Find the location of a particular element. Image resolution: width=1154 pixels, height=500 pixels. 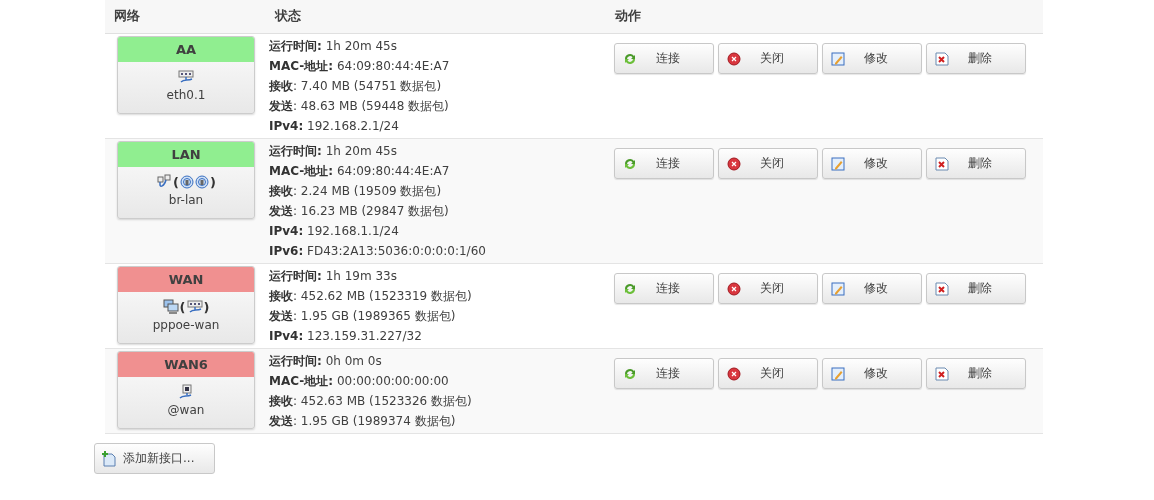

status-line: IPv6: FD43:2A13:5036:0:0:0:0:1/60 is located at coordinates (378, 251).